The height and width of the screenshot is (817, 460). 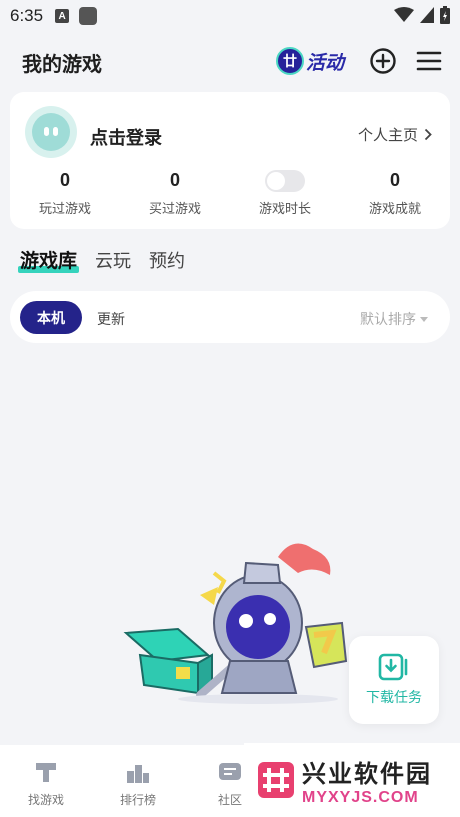 I want to click on podium-icon, so click(x=138, y=773).